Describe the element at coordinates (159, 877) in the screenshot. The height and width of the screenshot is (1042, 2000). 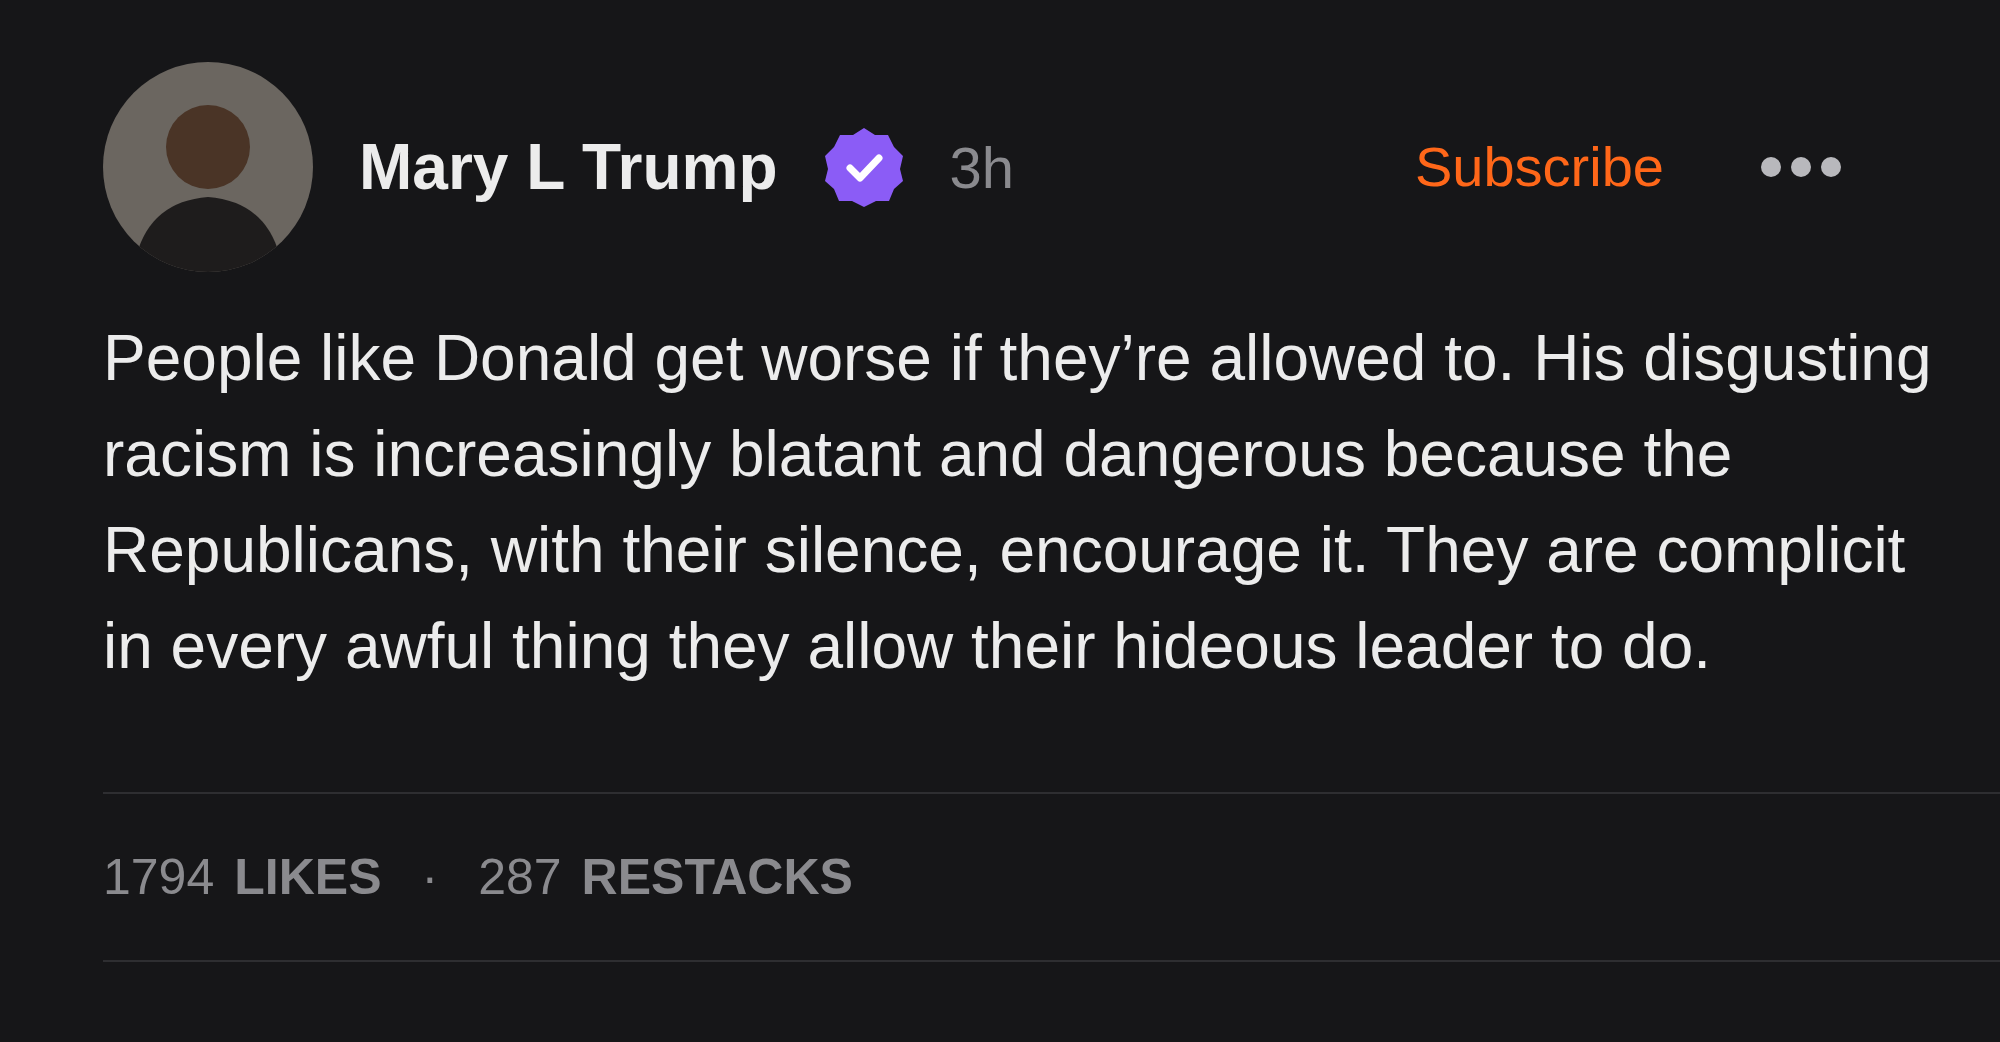
I see `stat-count: 1794` at that location.